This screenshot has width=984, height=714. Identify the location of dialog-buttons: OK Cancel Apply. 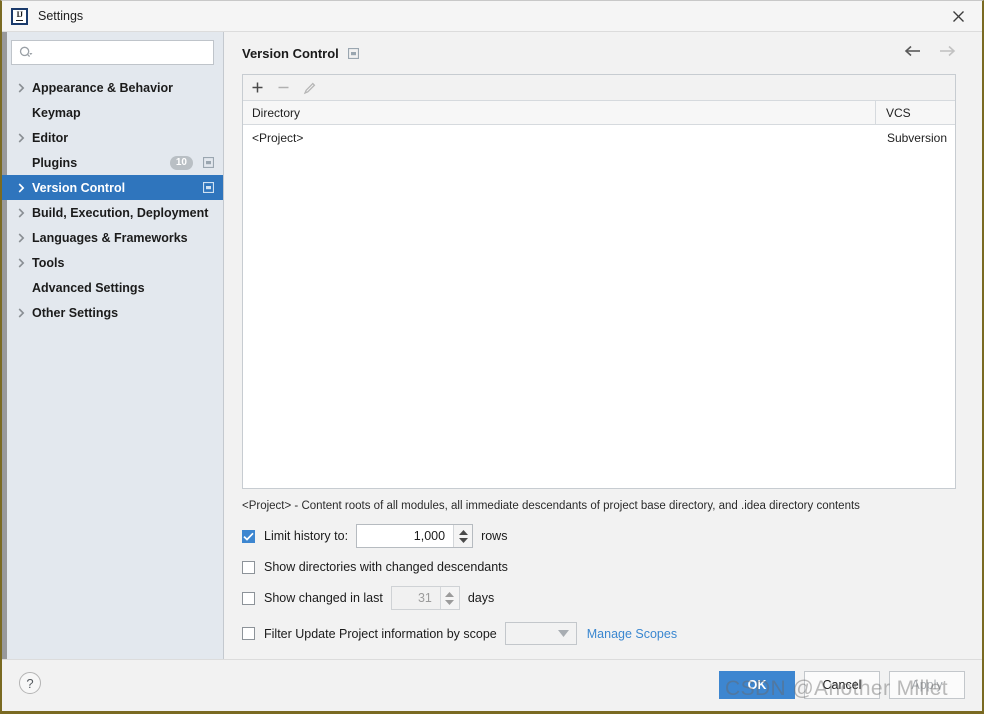
(842, 685).